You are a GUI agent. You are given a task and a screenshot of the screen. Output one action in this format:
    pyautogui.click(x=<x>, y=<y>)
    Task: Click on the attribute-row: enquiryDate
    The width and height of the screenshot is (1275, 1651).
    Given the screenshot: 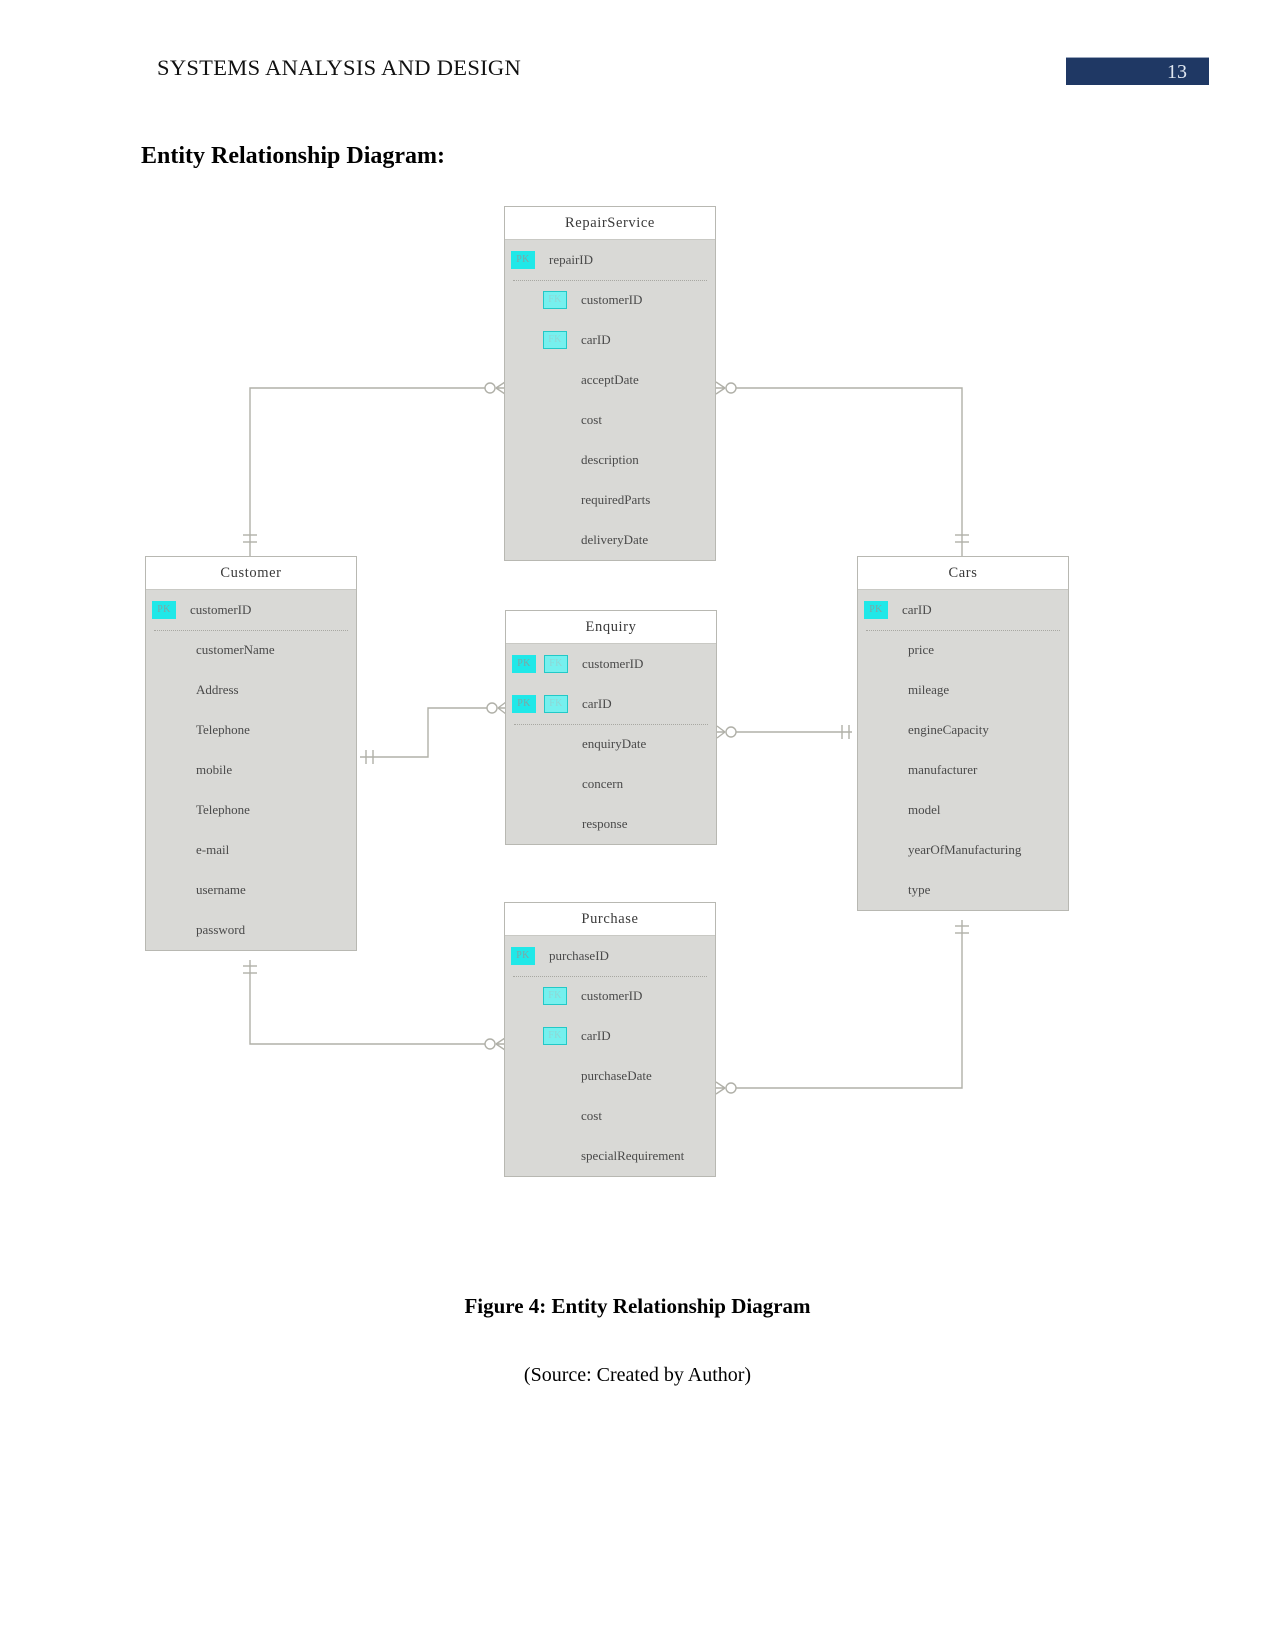 What is the action you would take?
    pyautogui.click(x=611, y=744)
    